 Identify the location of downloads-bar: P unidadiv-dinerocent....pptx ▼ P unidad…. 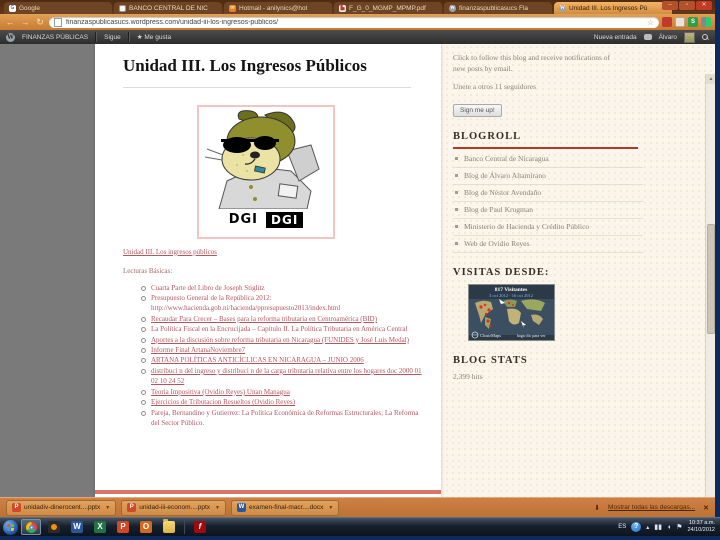
(357, 507).